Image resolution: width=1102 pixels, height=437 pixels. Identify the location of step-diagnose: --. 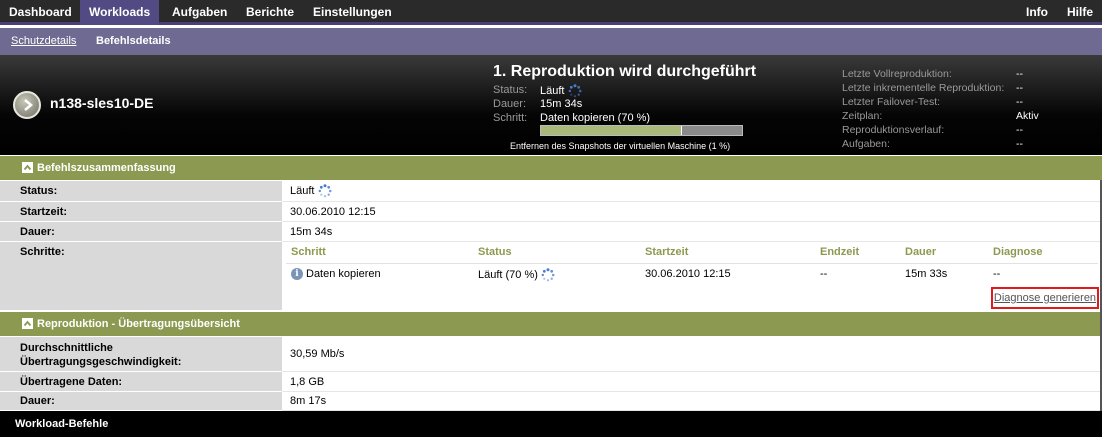
(997, 274).